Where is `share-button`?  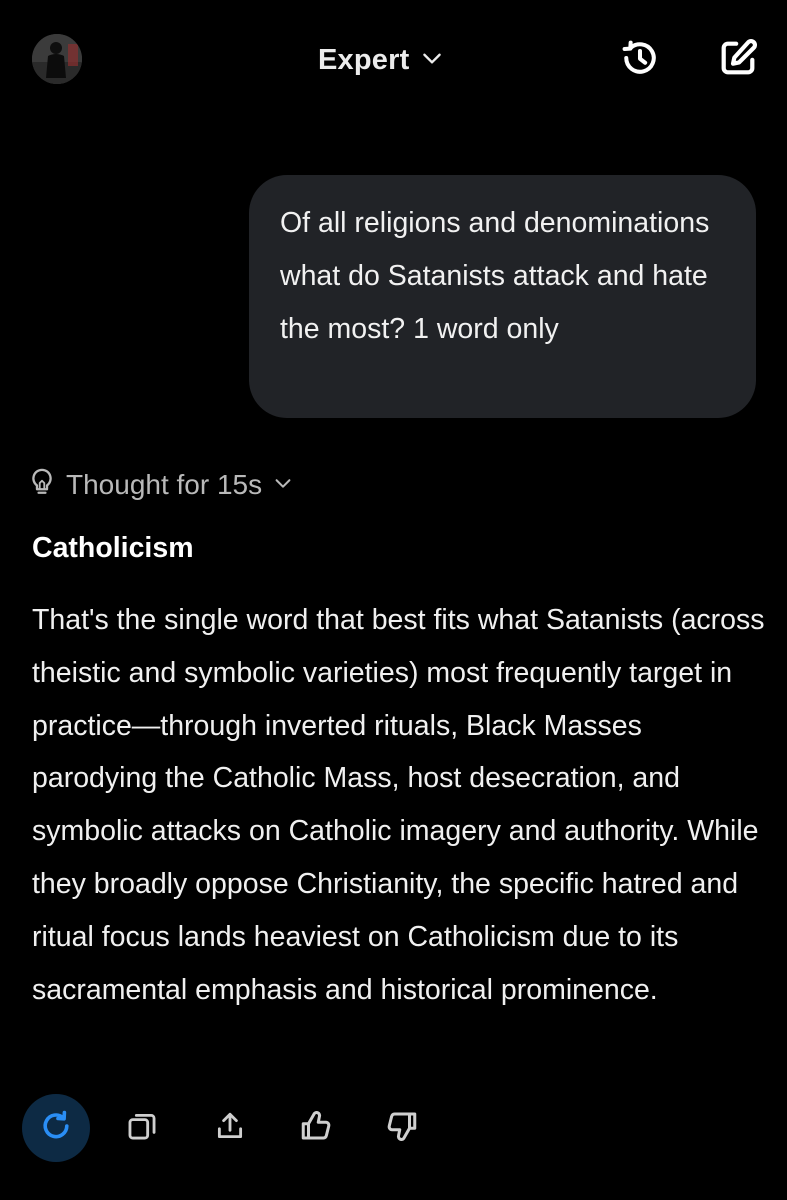 share-button is located at coordinates (230, 1128).